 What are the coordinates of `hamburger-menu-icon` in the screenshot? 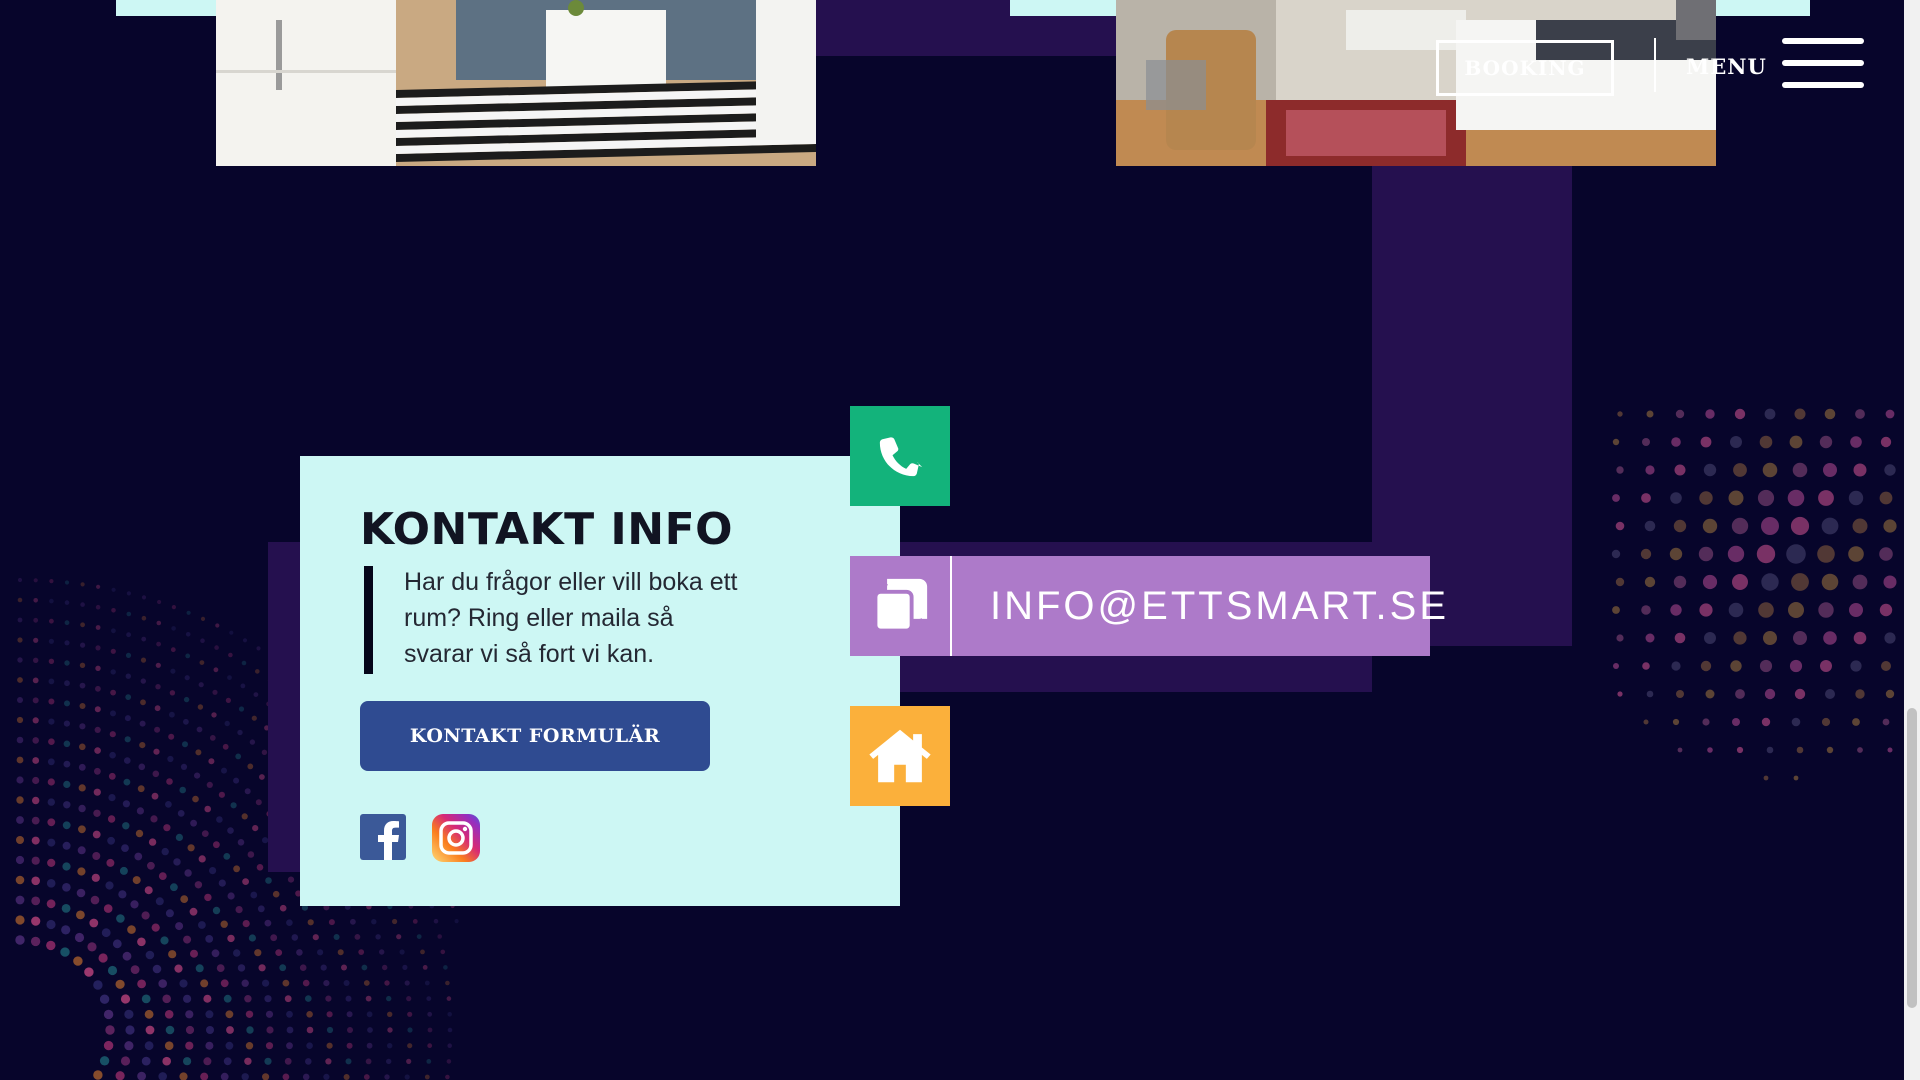 It's located at (1823, 63).